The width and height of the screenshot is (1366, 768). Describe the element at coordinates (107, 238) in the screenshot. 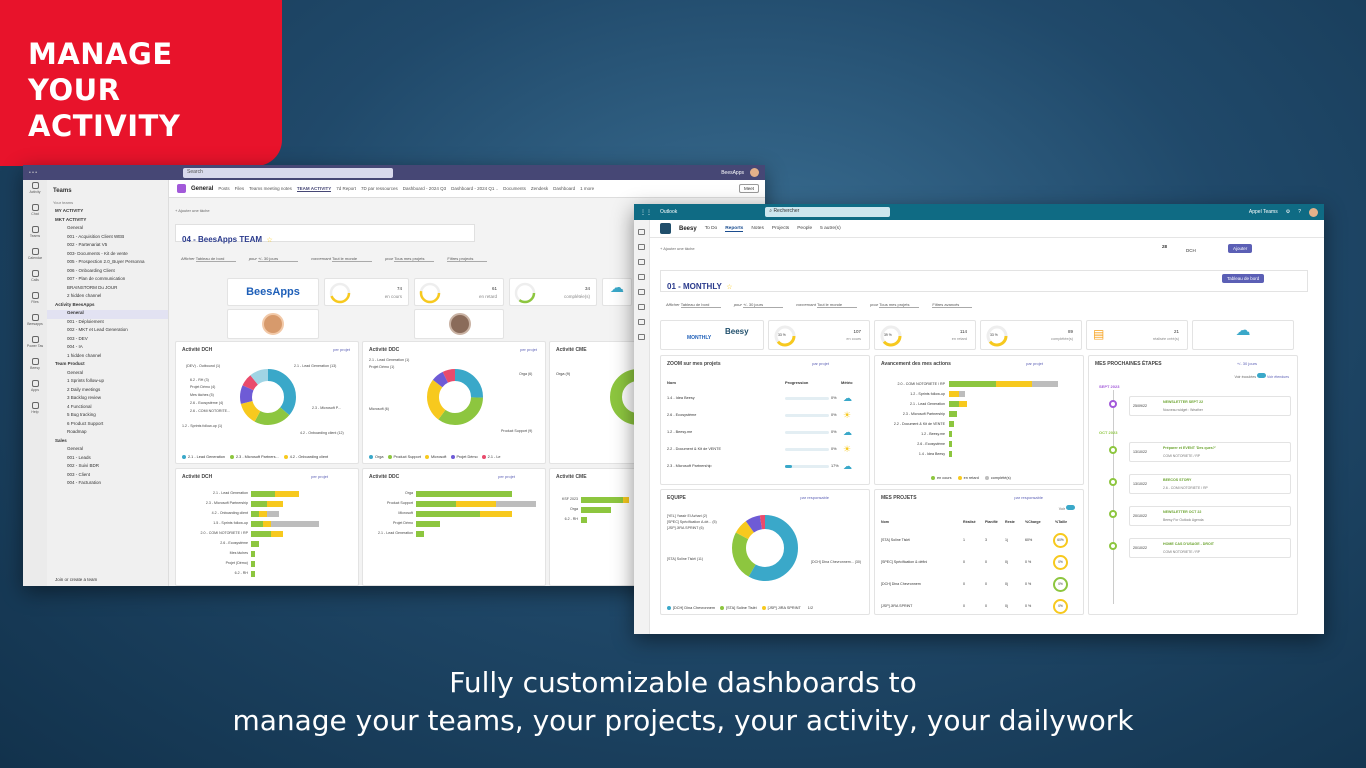

I see `channel-item: 001 - Acquisition Client WEB` at that location.